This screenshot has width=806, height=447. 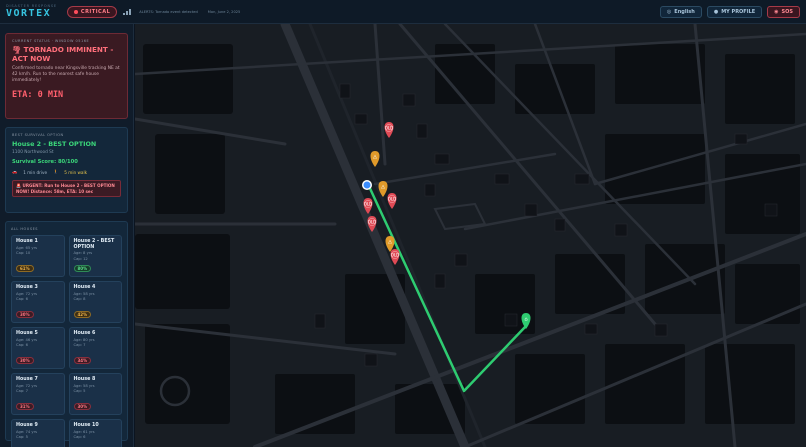 I want to click on best-option-name: House 2 - BEST OPTION, so click(x=54, y=144).